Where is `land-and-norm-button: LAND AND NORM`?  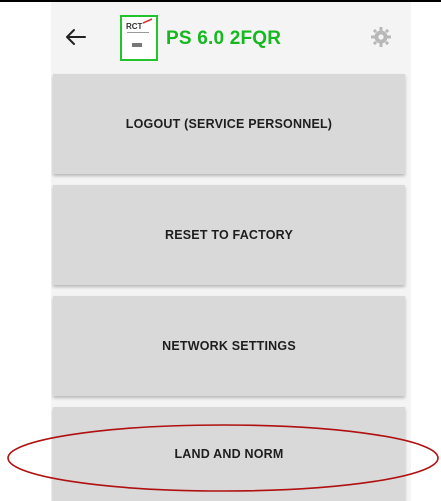 land-and-norm-button: LAND AND NORM is located at coordinates (229, 454).